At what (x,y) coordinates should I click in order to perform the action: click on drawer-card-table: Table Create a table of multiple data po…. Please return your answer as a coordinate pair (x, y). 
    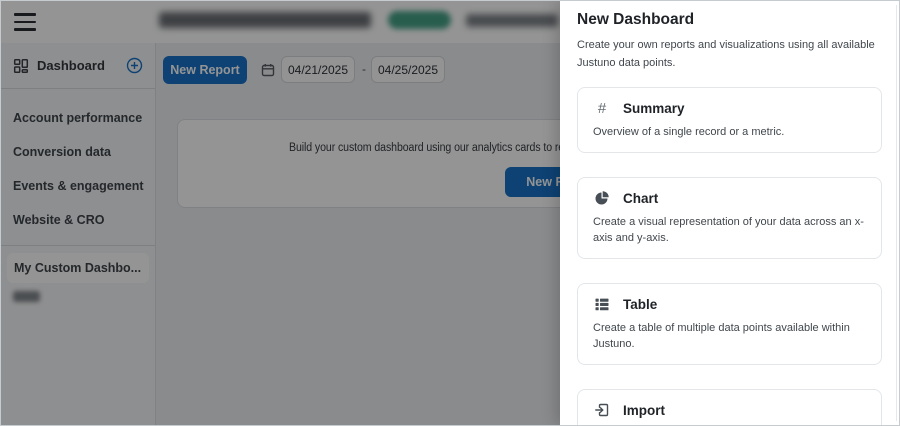
    Looking at the image, I should click on (729, 323).